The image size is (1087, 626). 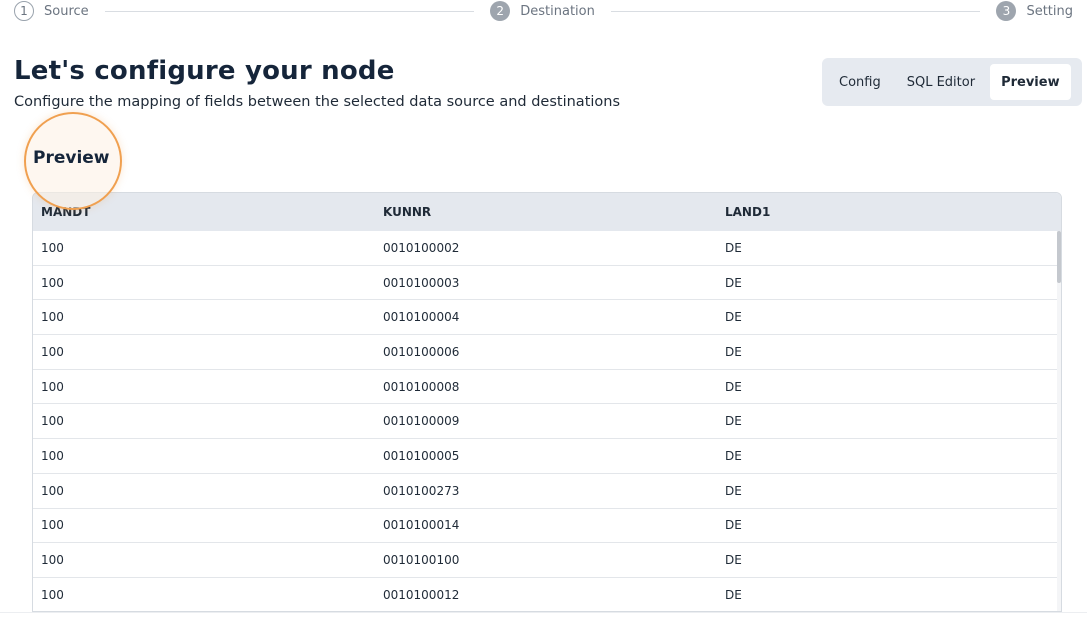 I want to click on table-cell-kunnr: 0010100003, so click(x=421, y=282).